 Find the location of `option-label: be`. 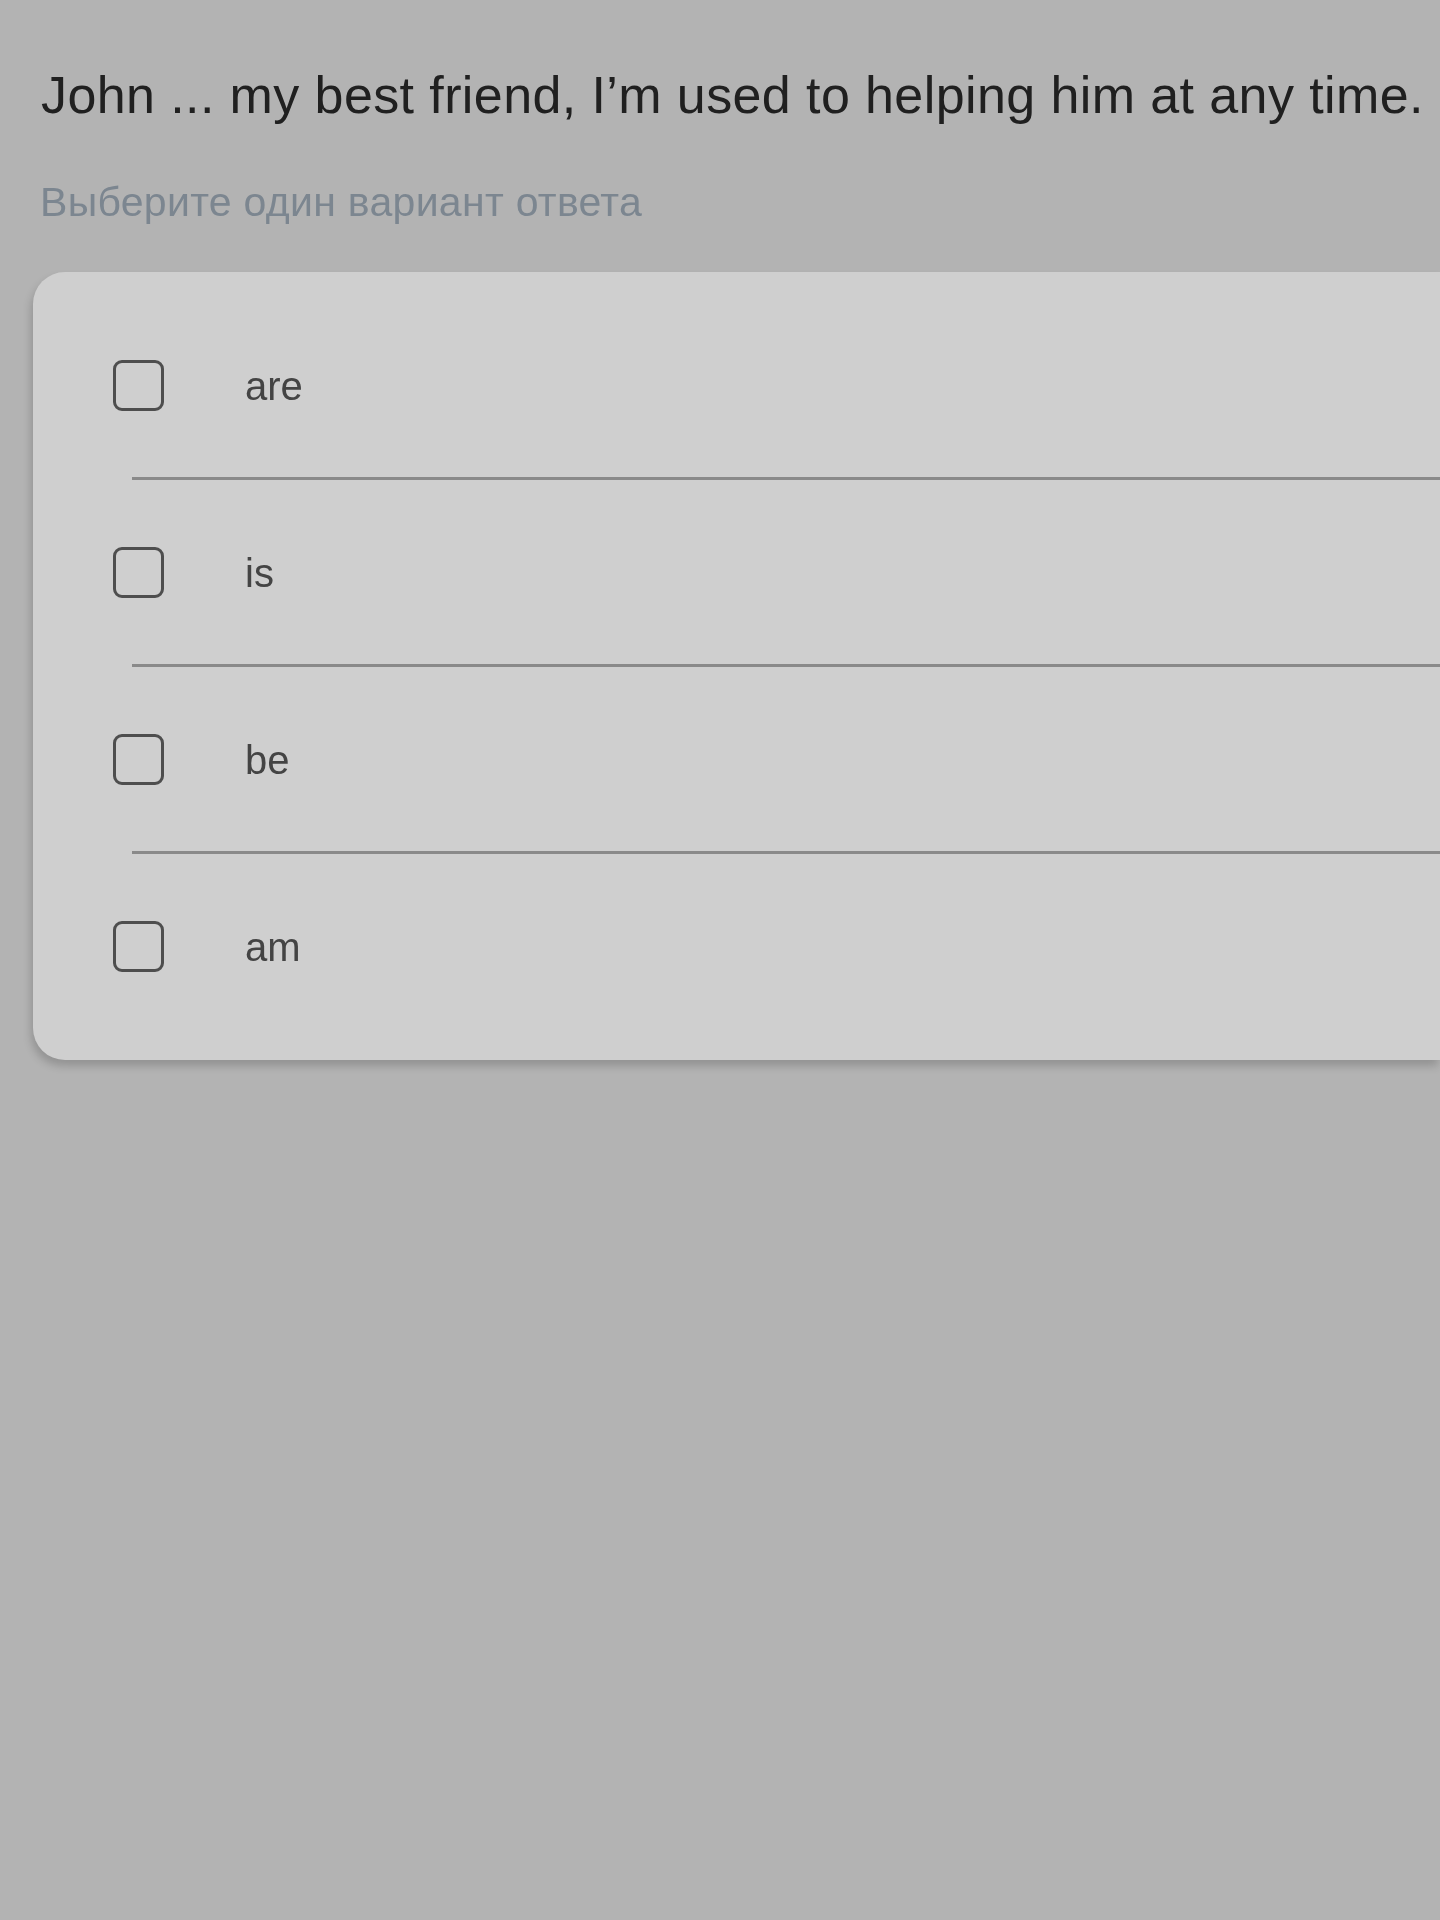

option-label: be is located at coordinates (267, 760).